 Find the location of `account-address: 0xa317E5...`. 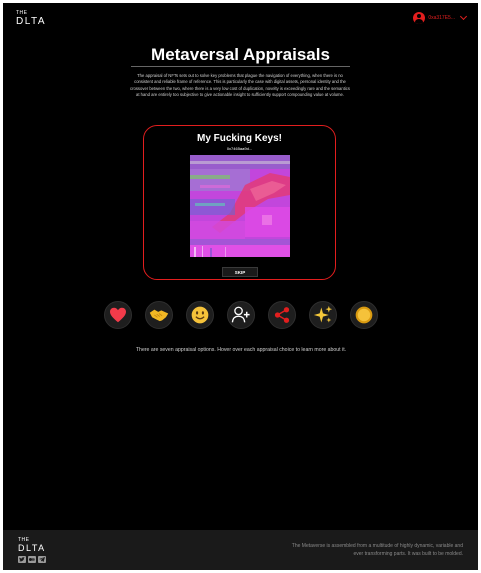

account-address: 0xa317E5... is located at coordinates (441, 18).